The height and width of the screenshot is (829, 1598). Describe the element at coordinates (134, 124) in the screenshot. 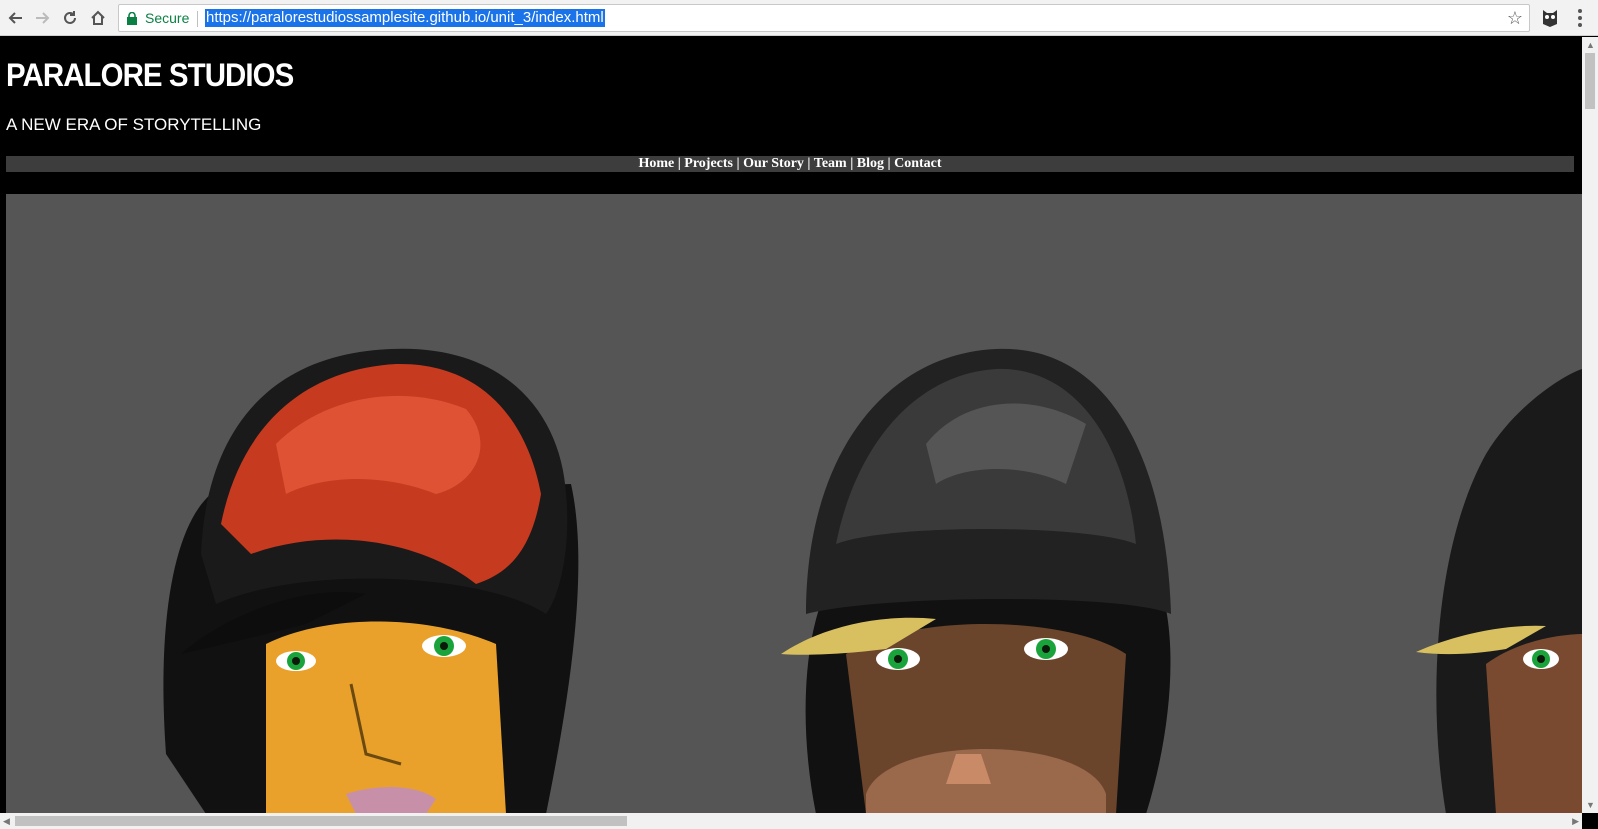

I see `site-tagline: A NEW ERA OF STORYTELLING` at that location.